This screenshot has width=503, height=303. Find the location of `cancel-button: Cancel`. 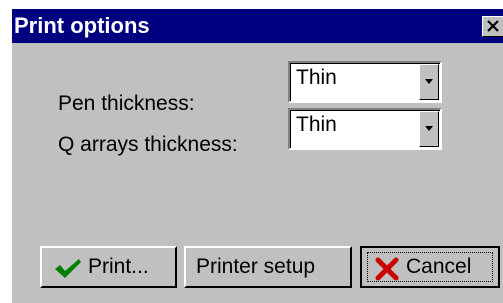

cancel-button: Cancel is located at coordinates (430, 267).